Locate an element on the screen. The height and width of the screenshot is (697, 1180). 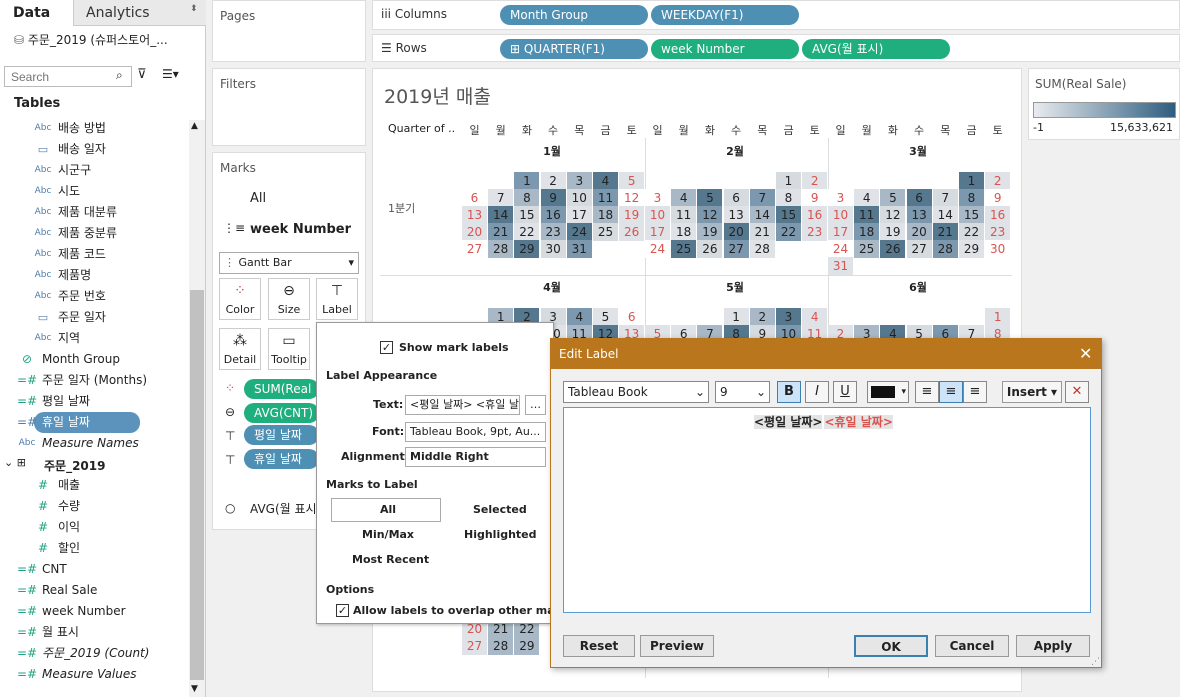
field-item: =# week Number is located at coordinates (71, 611).